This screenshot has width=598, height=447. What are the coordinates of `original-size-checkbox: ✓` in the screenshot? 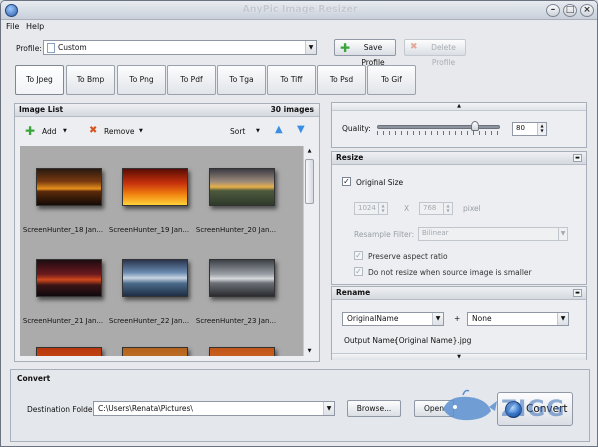 It's located at (346, 181).